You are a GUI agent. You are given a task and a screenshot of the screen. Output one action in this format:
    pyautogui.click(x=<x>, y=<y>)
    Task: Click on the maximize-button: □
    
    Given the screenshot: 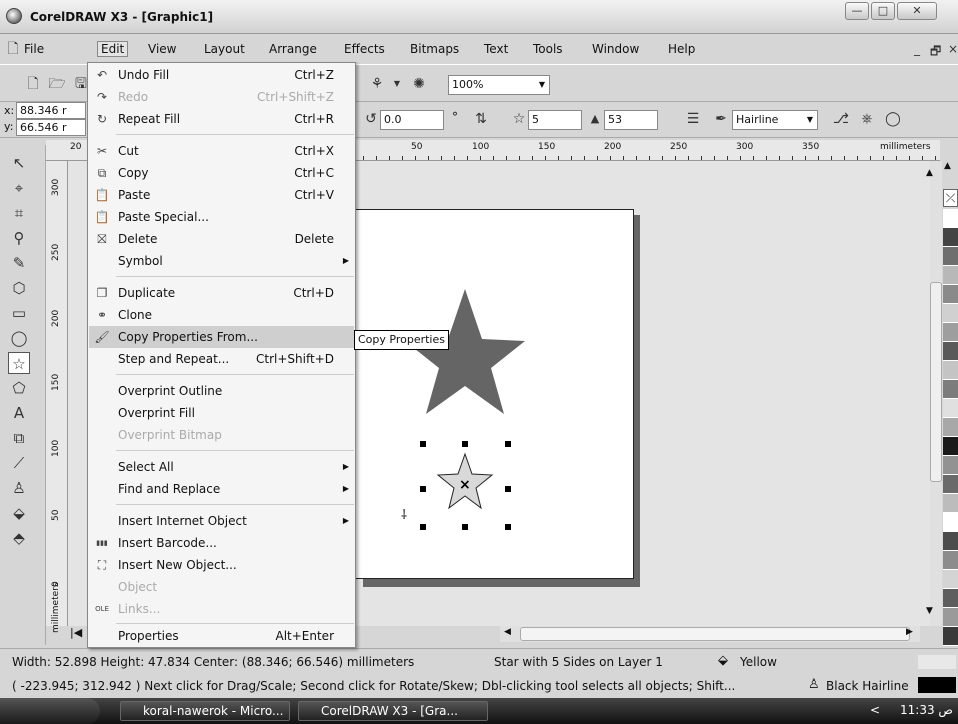 What is the action you would take?
    pyautogui.click(x=883, y=11)
    